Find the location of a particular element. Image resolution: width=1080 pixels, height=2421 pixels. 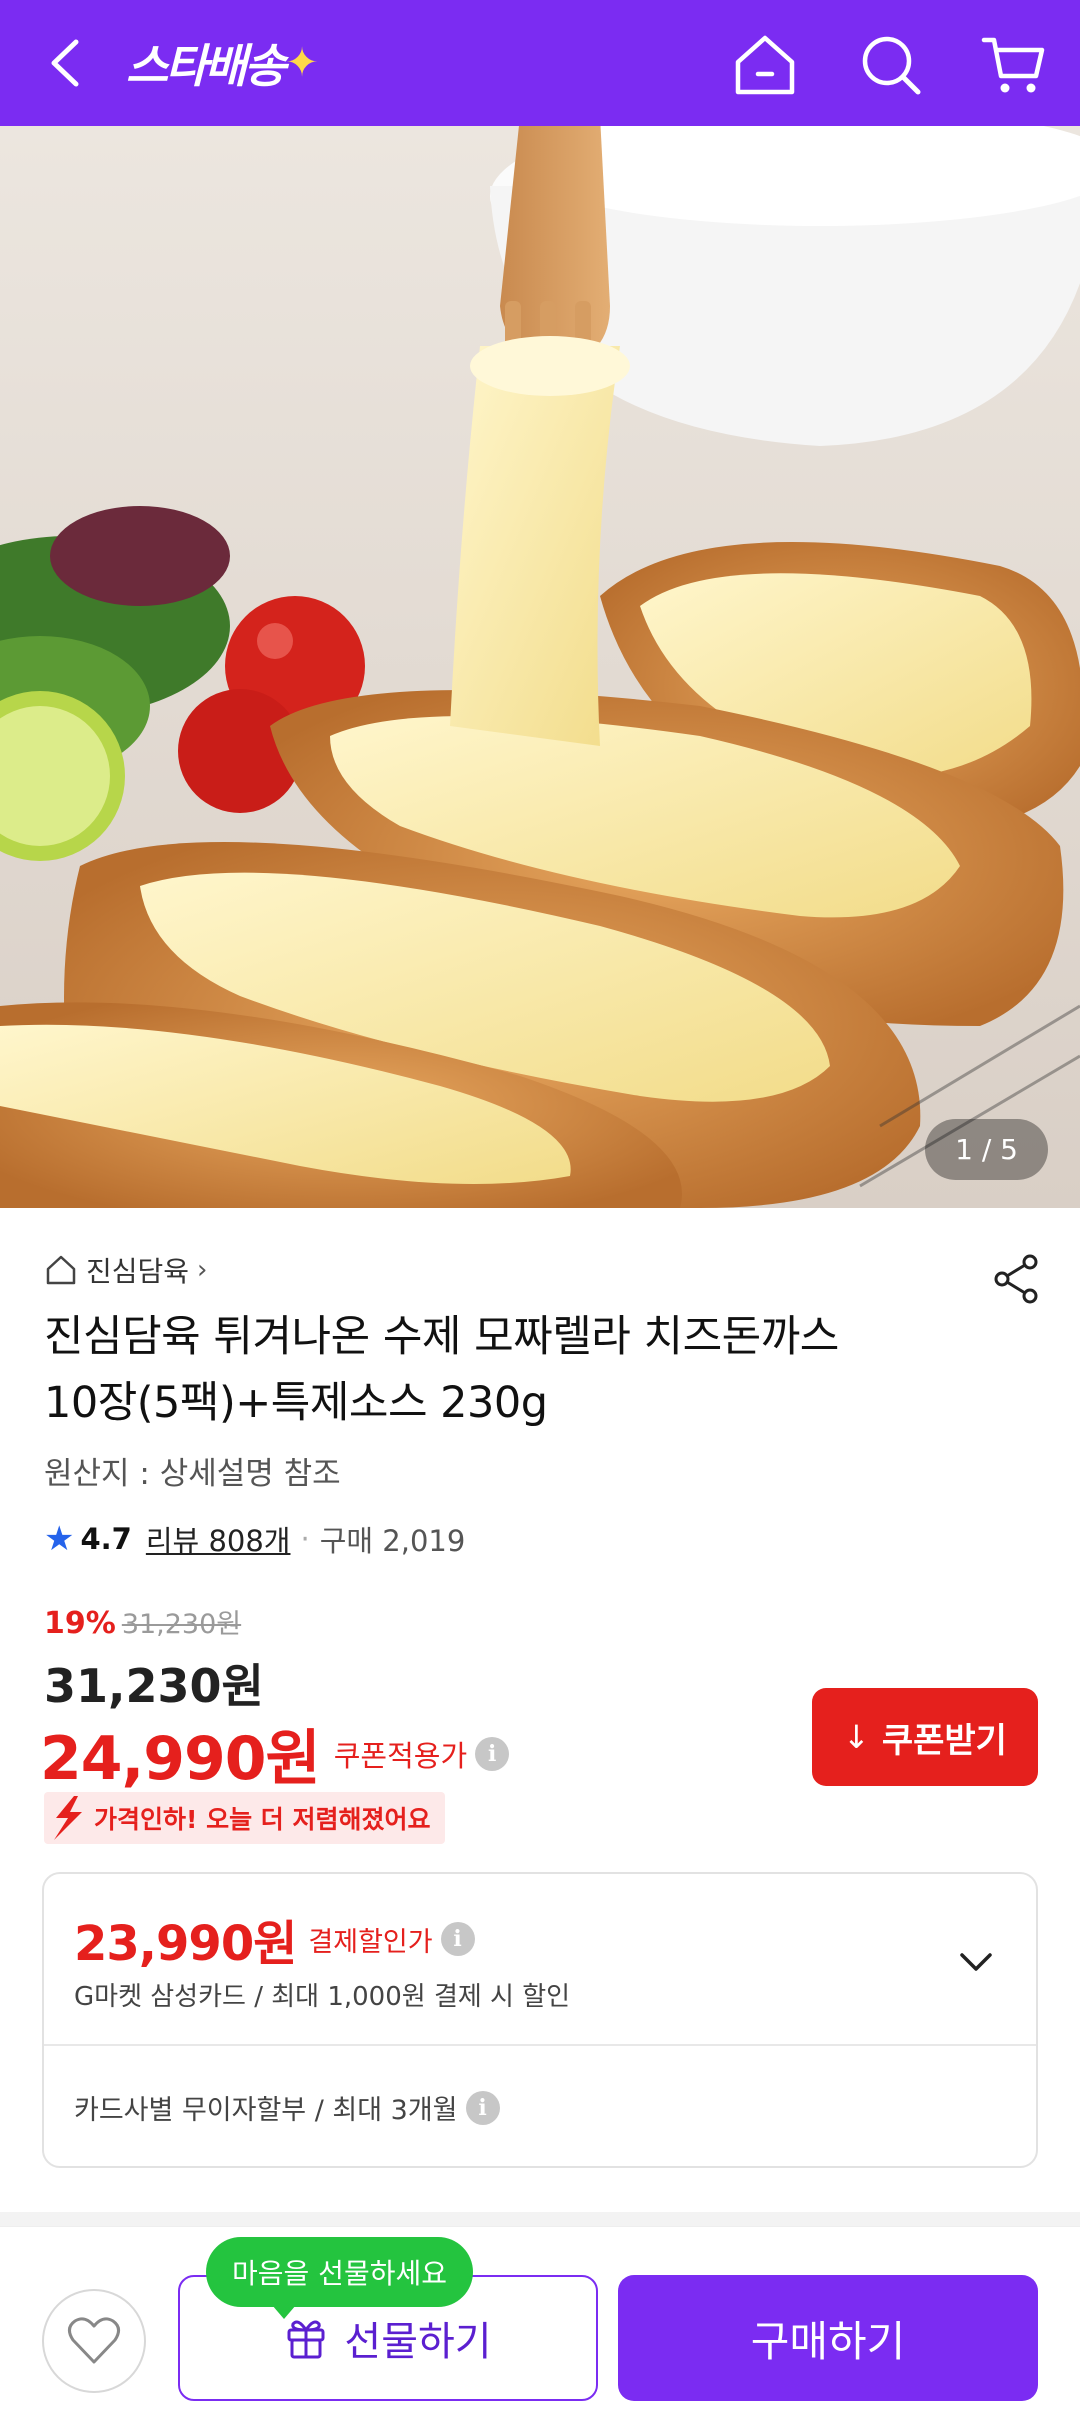

card-price-row: 23,990원 결제할인가 i is located at coordinates (274, 1939).